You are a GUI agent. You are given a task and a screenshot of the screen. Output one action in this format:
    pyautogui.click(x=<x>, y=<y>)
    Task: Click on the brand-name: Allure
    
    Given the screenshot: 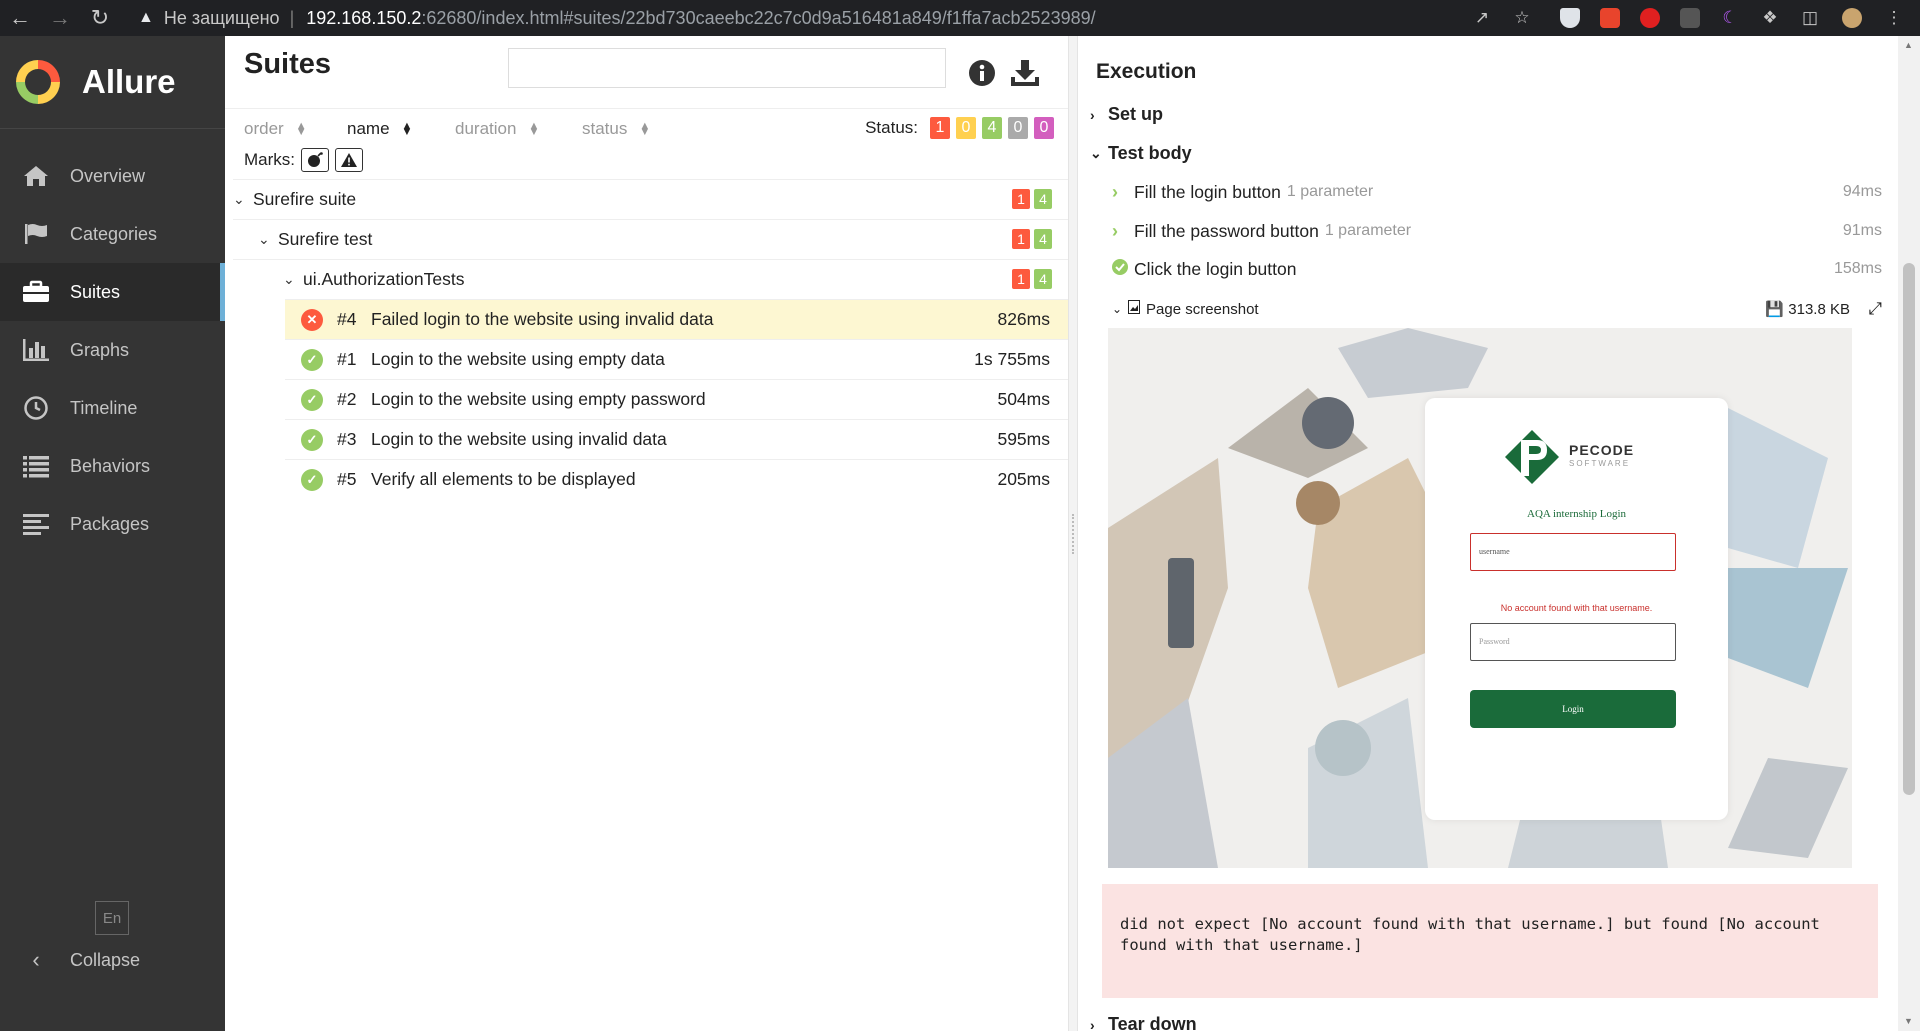 What is the action you would take?
    pyautogui.click(x=129, y=81)
    